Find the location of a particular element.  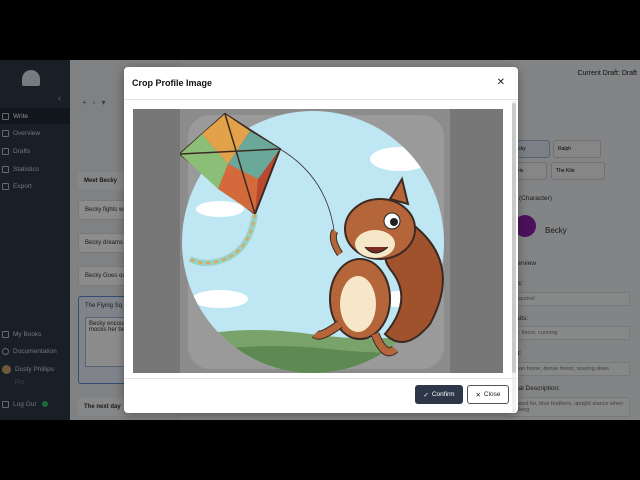

confirm-label: Confirm is located at coordinates (443, 394).